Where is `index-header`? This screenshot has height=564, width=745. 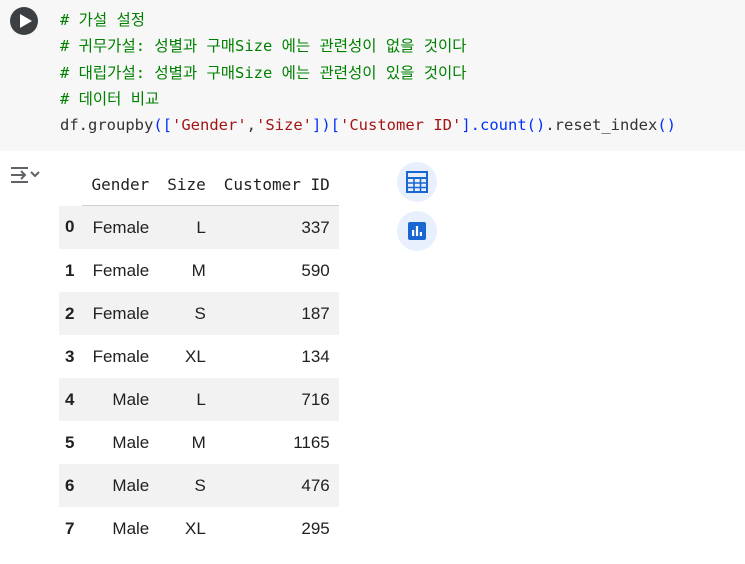 index-header is located at coordinates (70, 184).